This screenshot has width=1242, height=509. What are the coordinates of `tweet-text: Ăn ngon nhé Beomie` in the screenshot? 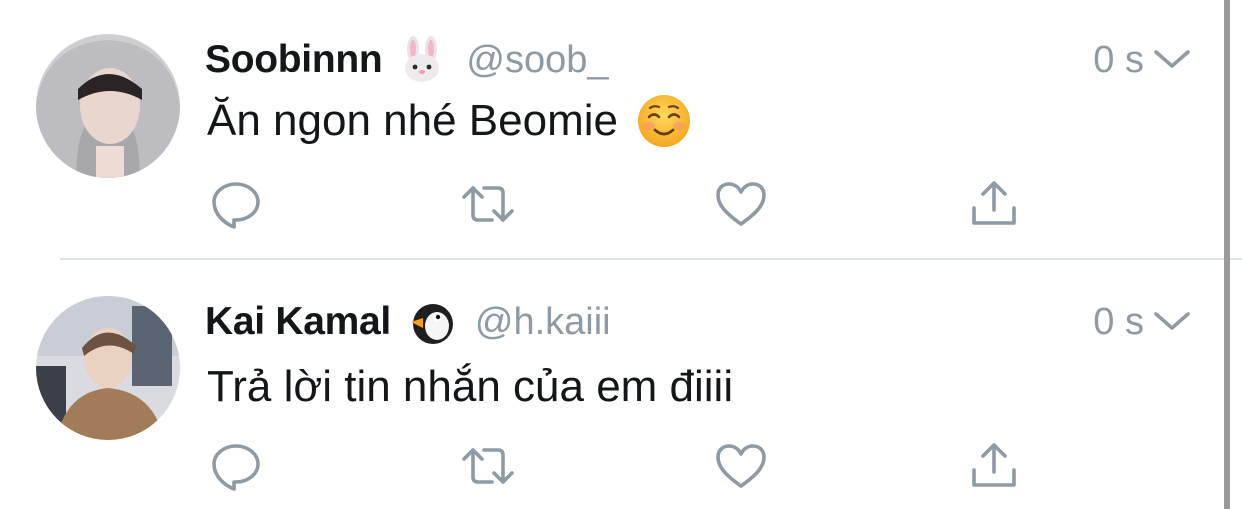 It's located at (449, 121).